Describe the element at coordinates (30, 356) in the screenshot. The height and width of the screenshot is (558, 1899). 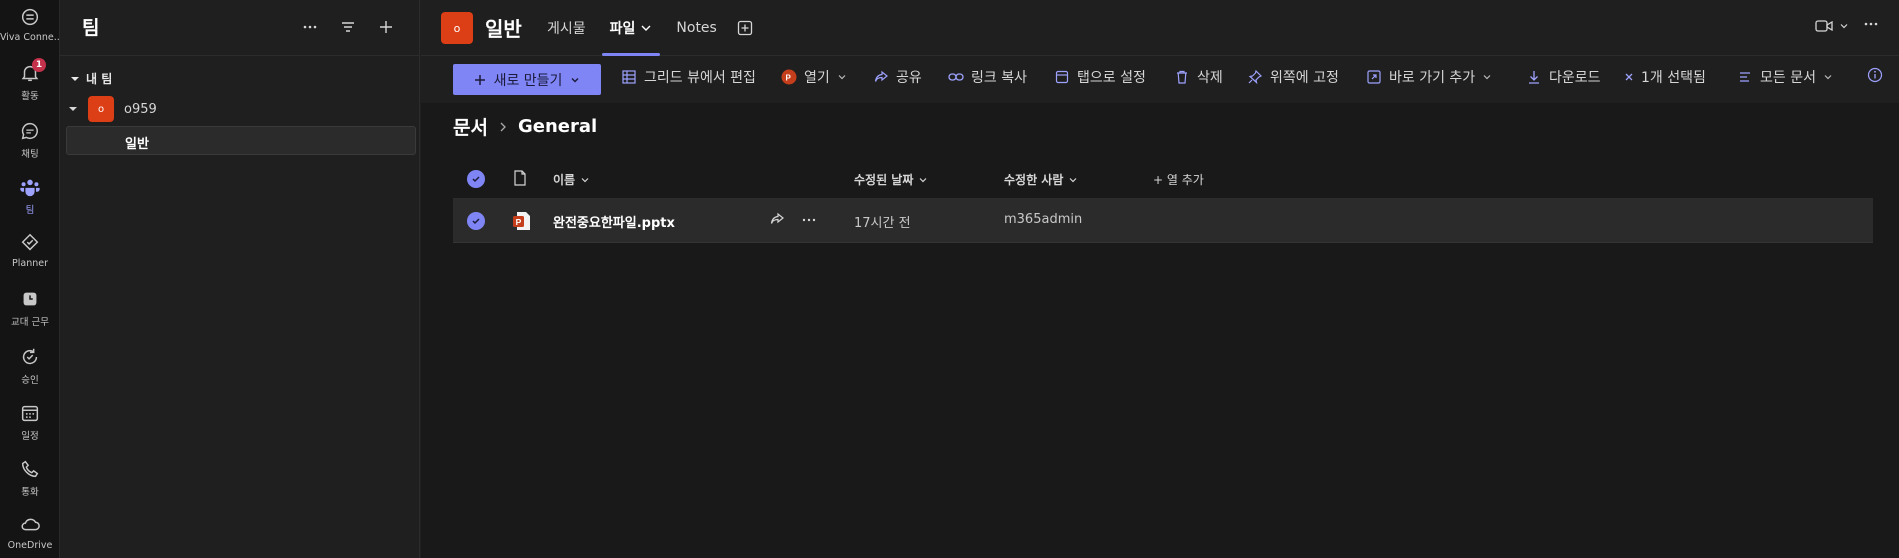
I see `approvals-icon` at that location.